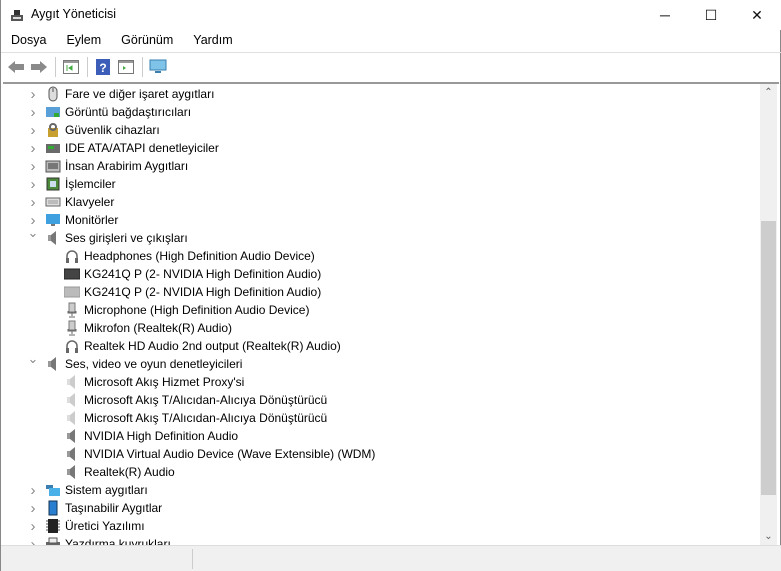  Describe the element at coordinates (373, 184) in the screenshot. I see `category-item: › İşlemciler` at that location.